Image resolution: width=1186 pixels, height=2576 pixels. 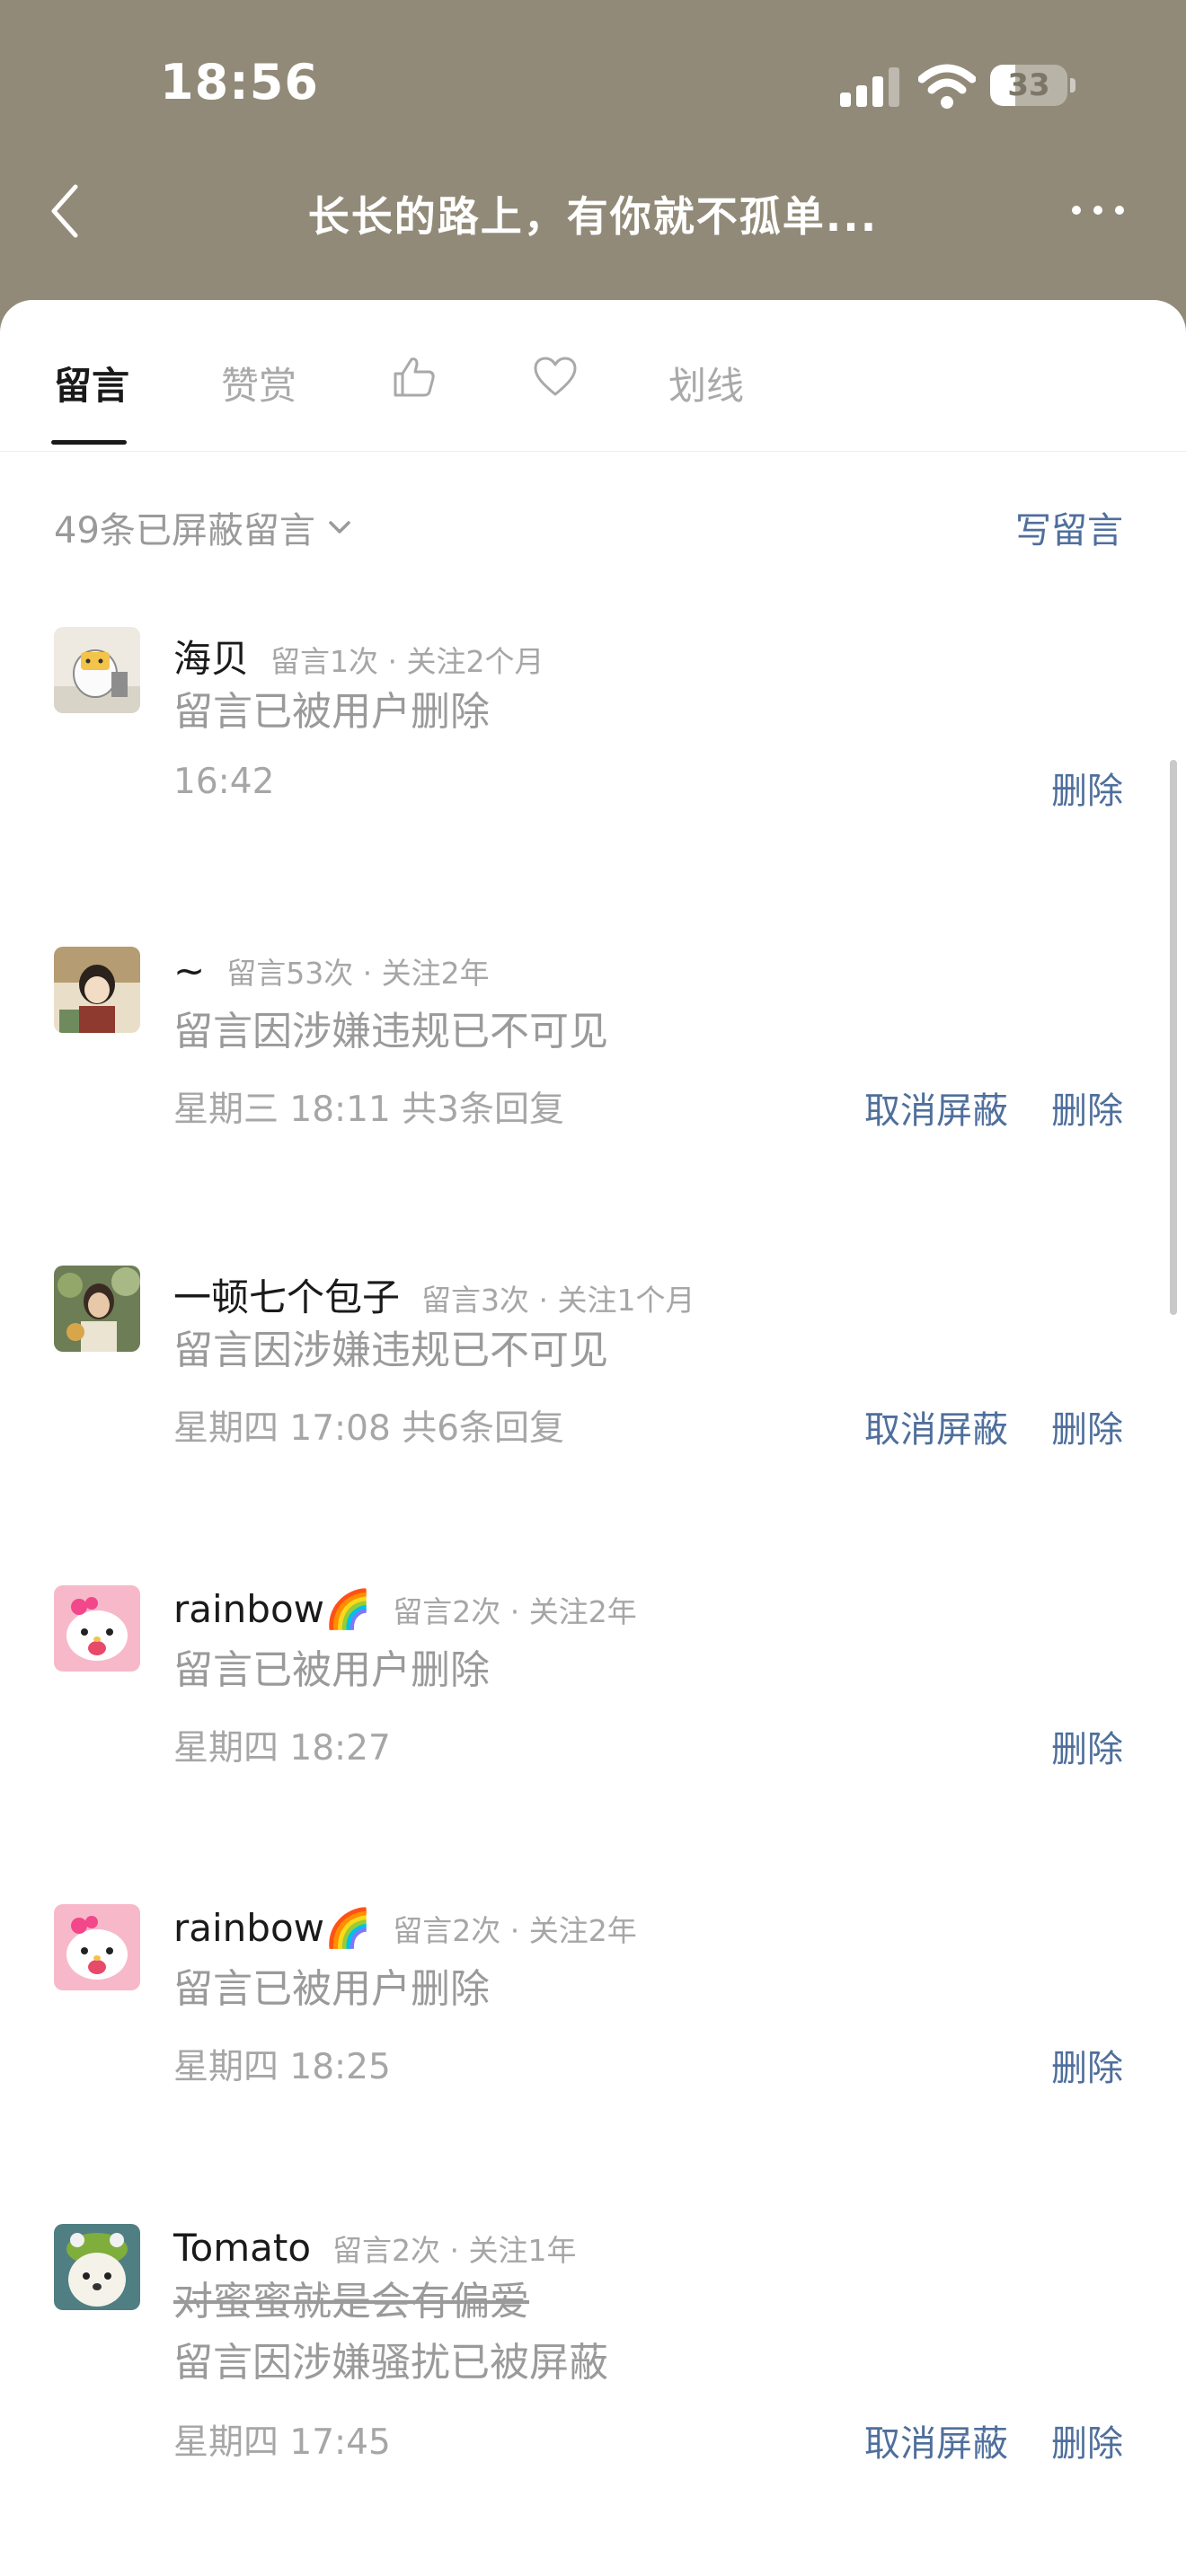 What do you see at coordinates (282, 2067) in the screenshot?
I see `comment-time: 星期四 18:25` at bounding box center [282, 2067].